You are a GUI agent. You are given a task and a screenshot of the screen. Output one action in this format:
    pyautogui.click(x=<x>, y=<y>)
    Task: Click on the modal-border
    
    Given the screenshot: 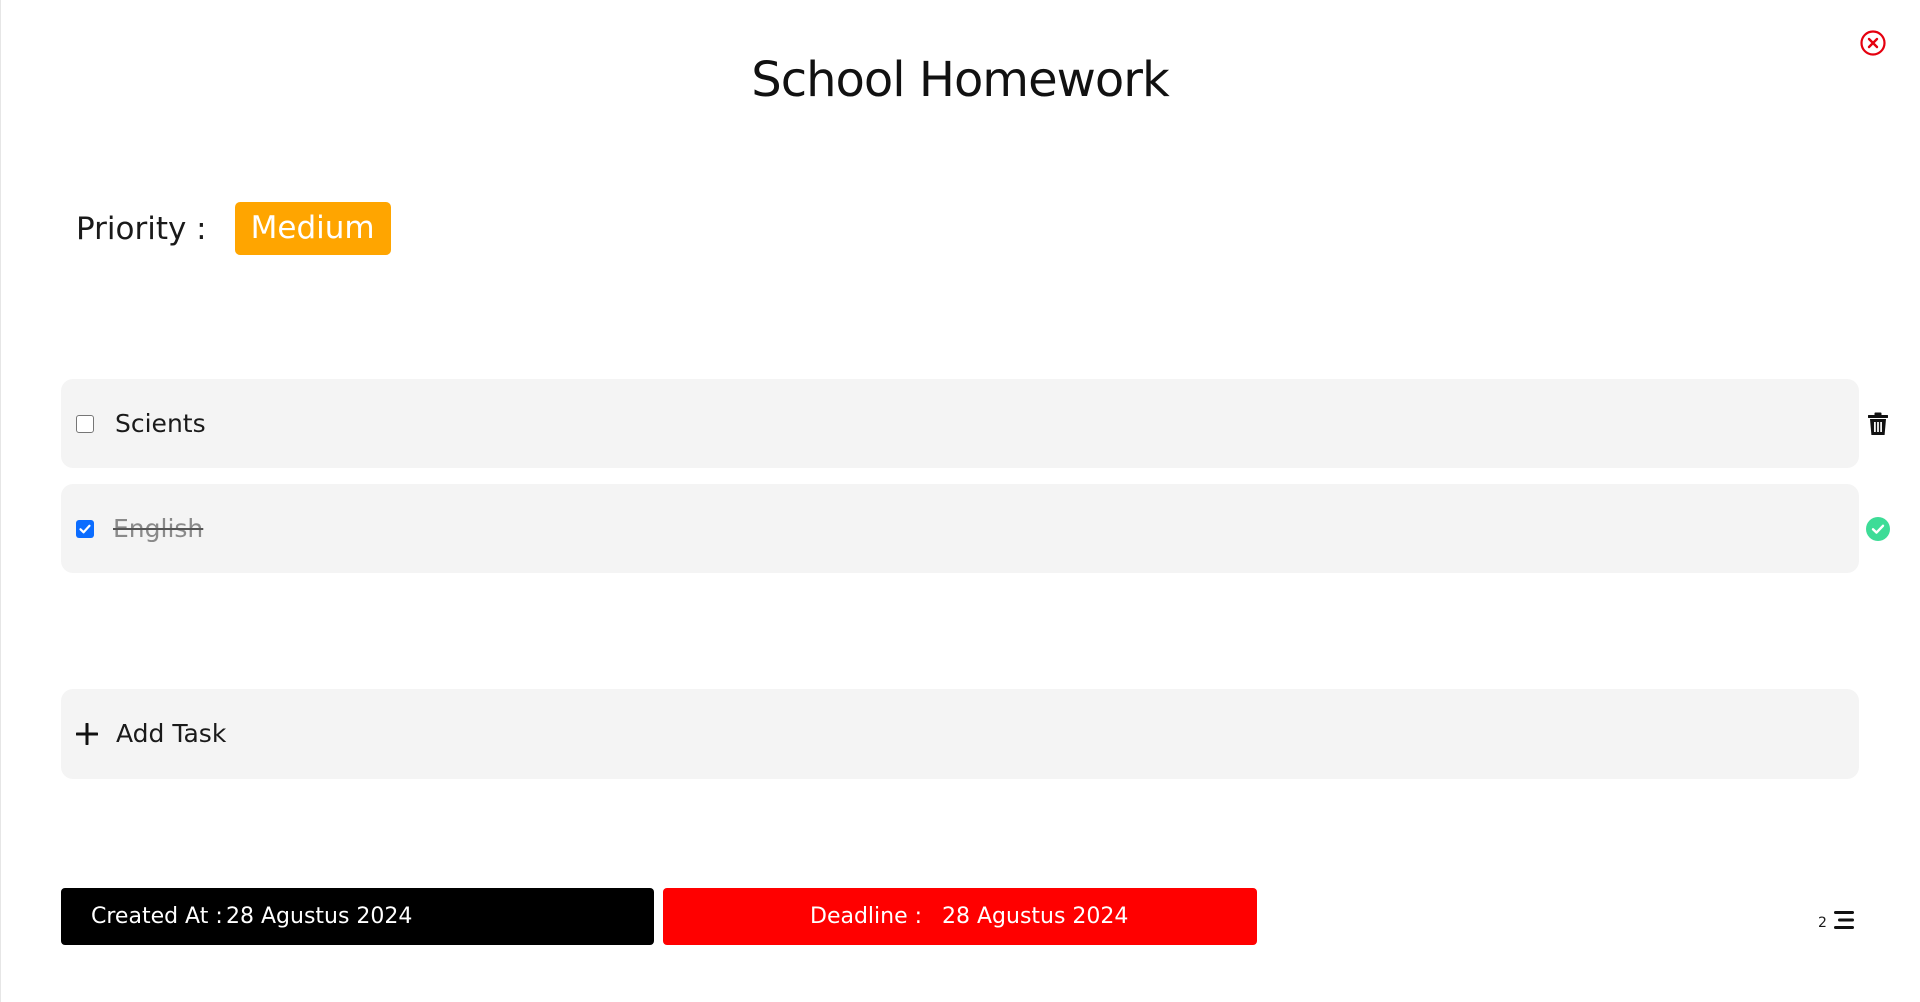 What is the action you would take?
    pyautogui.click(x=0, y=501)
    